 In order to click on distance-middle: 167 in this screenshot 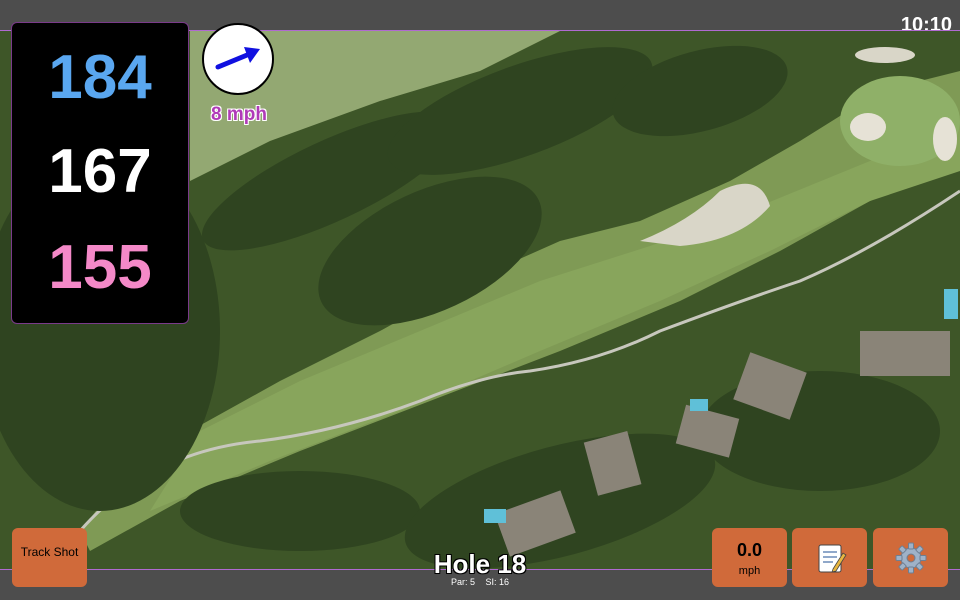, I will do `click(100, 171)`.